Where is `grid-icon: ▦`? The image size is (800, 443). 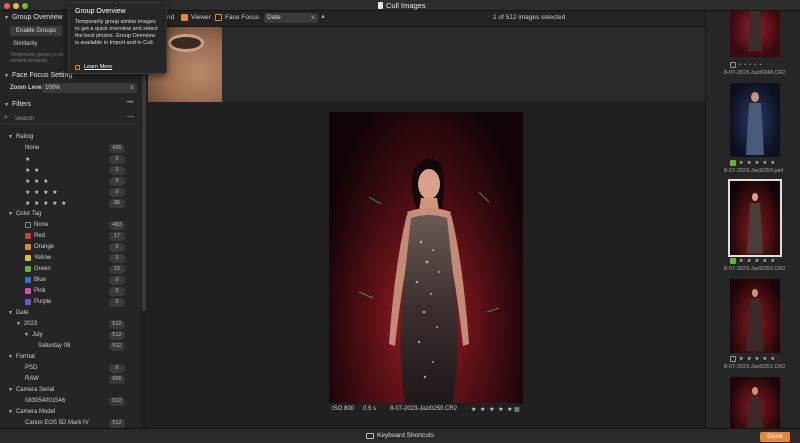 grid-icon: ▦ is located at coordinates (517, 409).